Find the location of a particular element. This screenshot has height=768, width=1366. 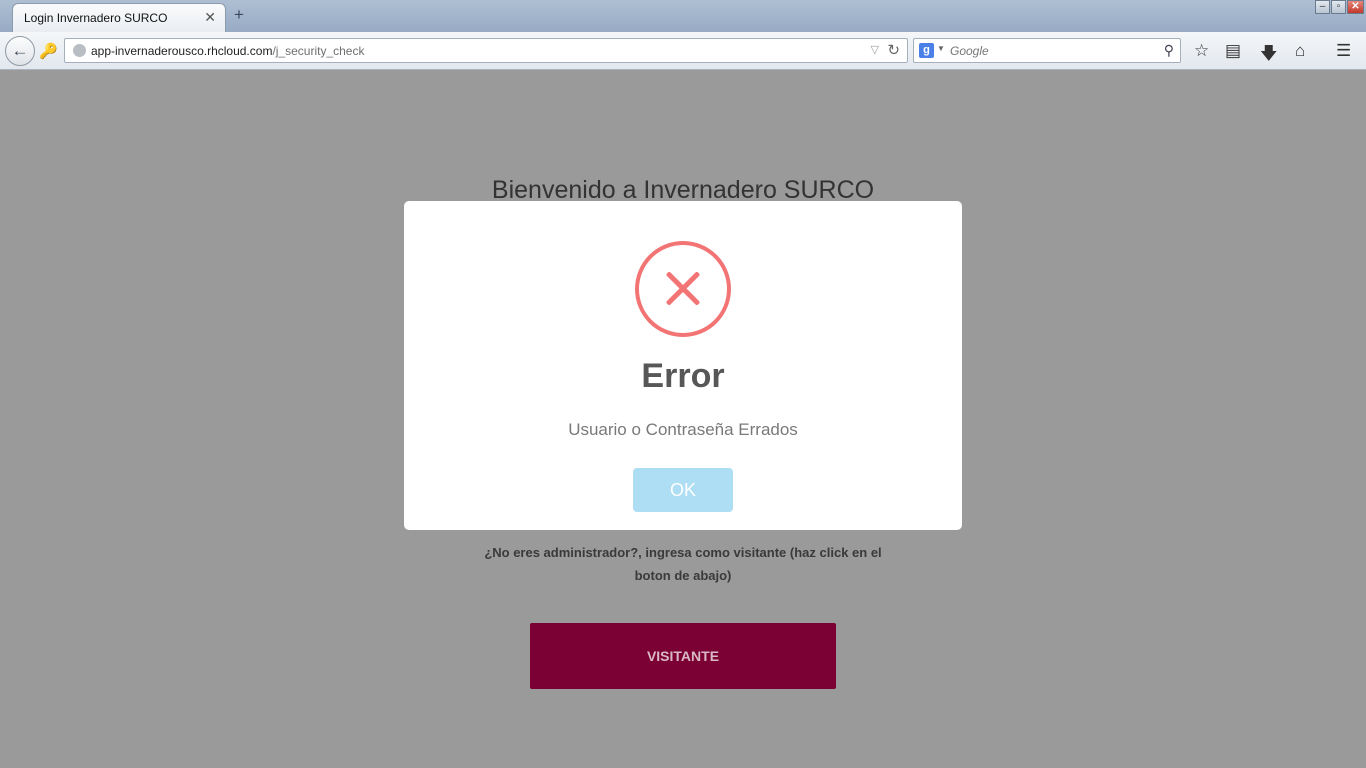

browser-tab: Login Invernadero SURCO ✕ is located at coordinates (119, 17).